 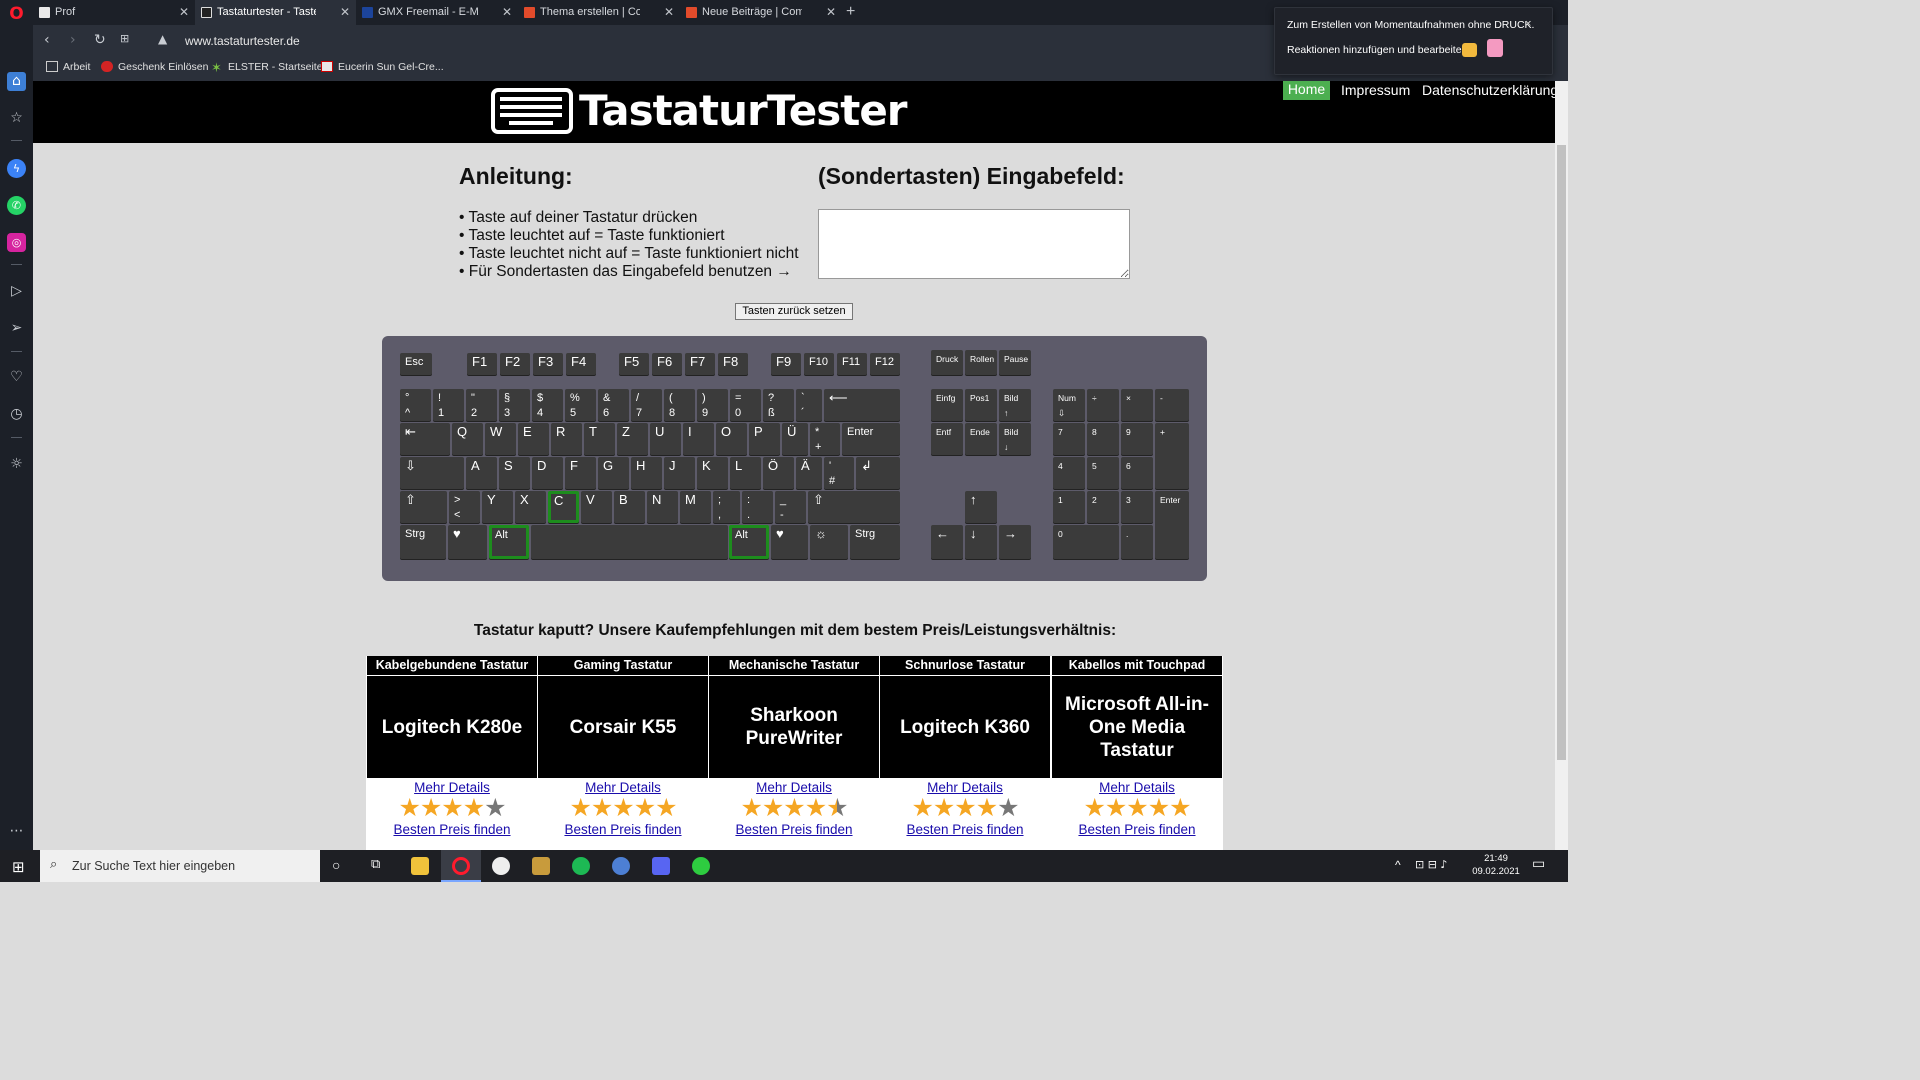 I want to click on bookmark: ✶ ELSTER - Startseite, so click(x=267, y=67).